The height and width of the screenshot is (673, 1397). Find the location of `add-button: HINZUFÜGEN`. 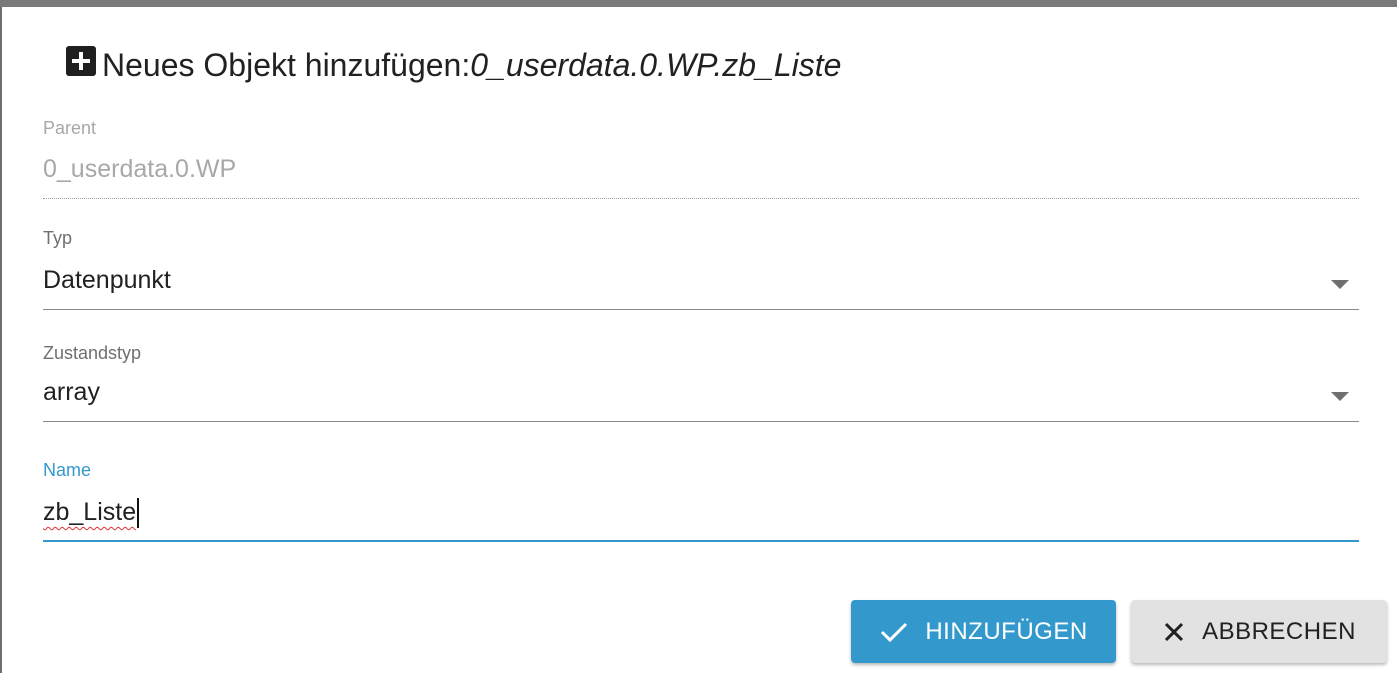

add-button: HINZUFÜGEN is located at coordinates (983, 631).